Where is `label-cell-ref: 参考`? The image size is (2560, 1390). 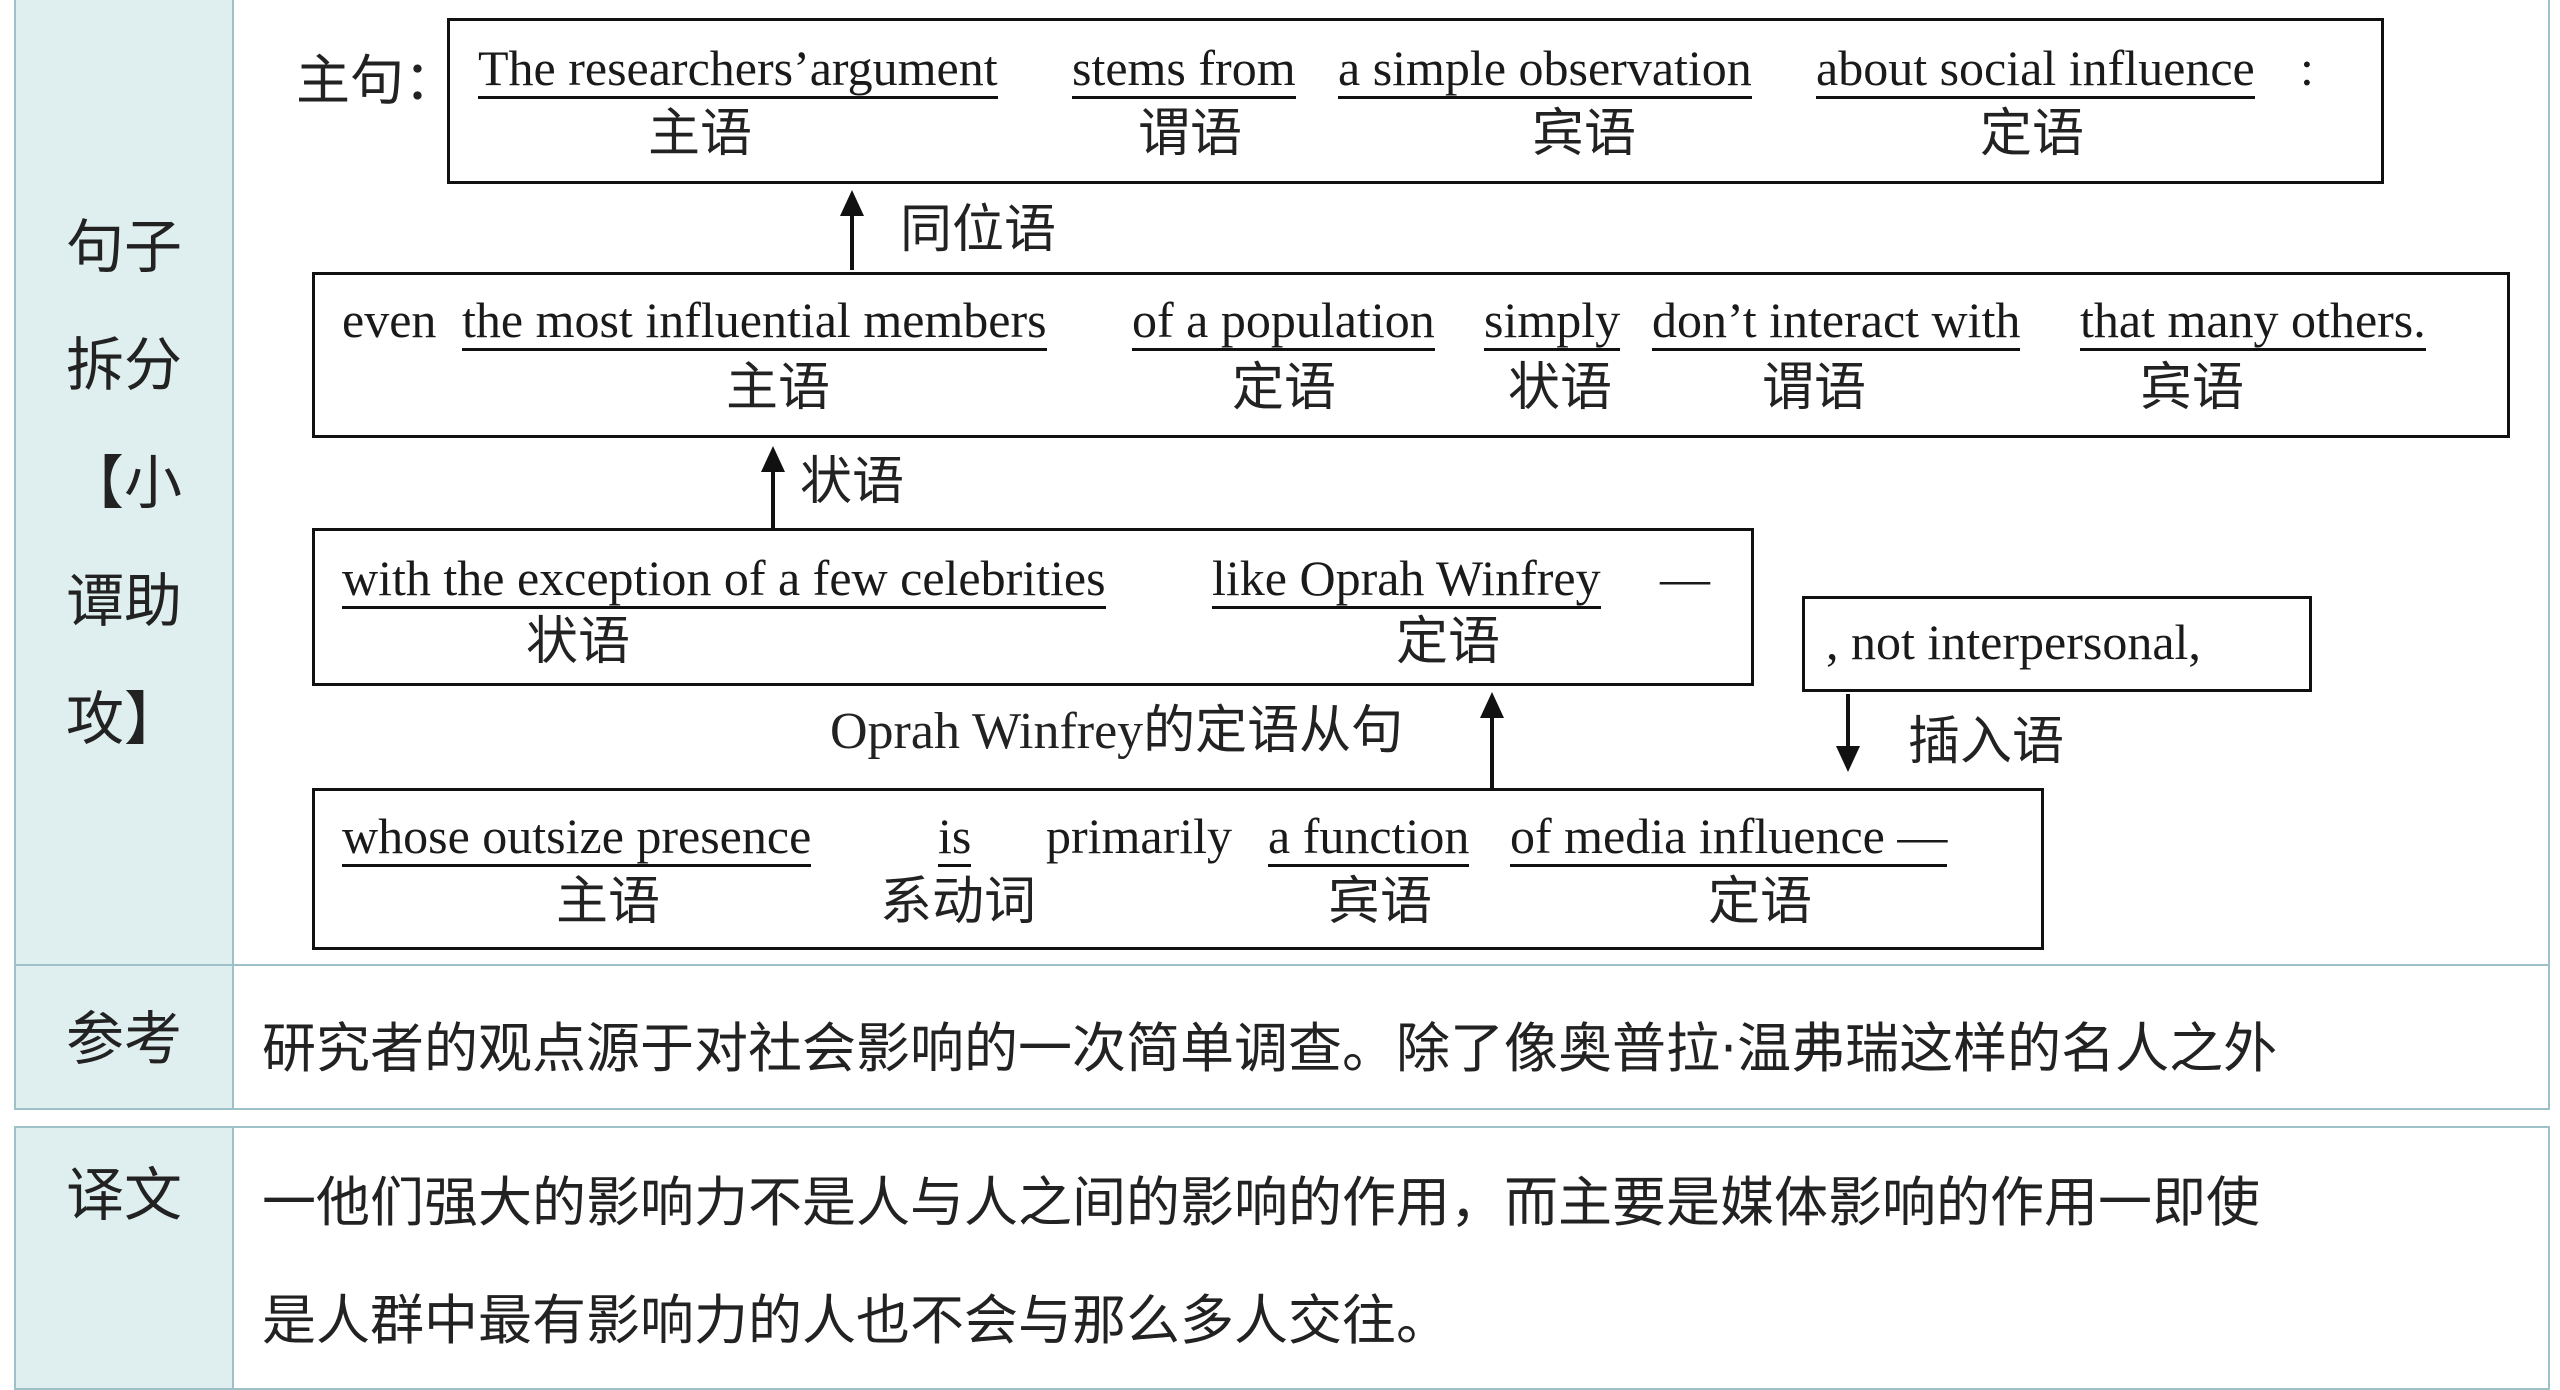
label-cell-ref: 参考 is located at coordinates (124, 1037).